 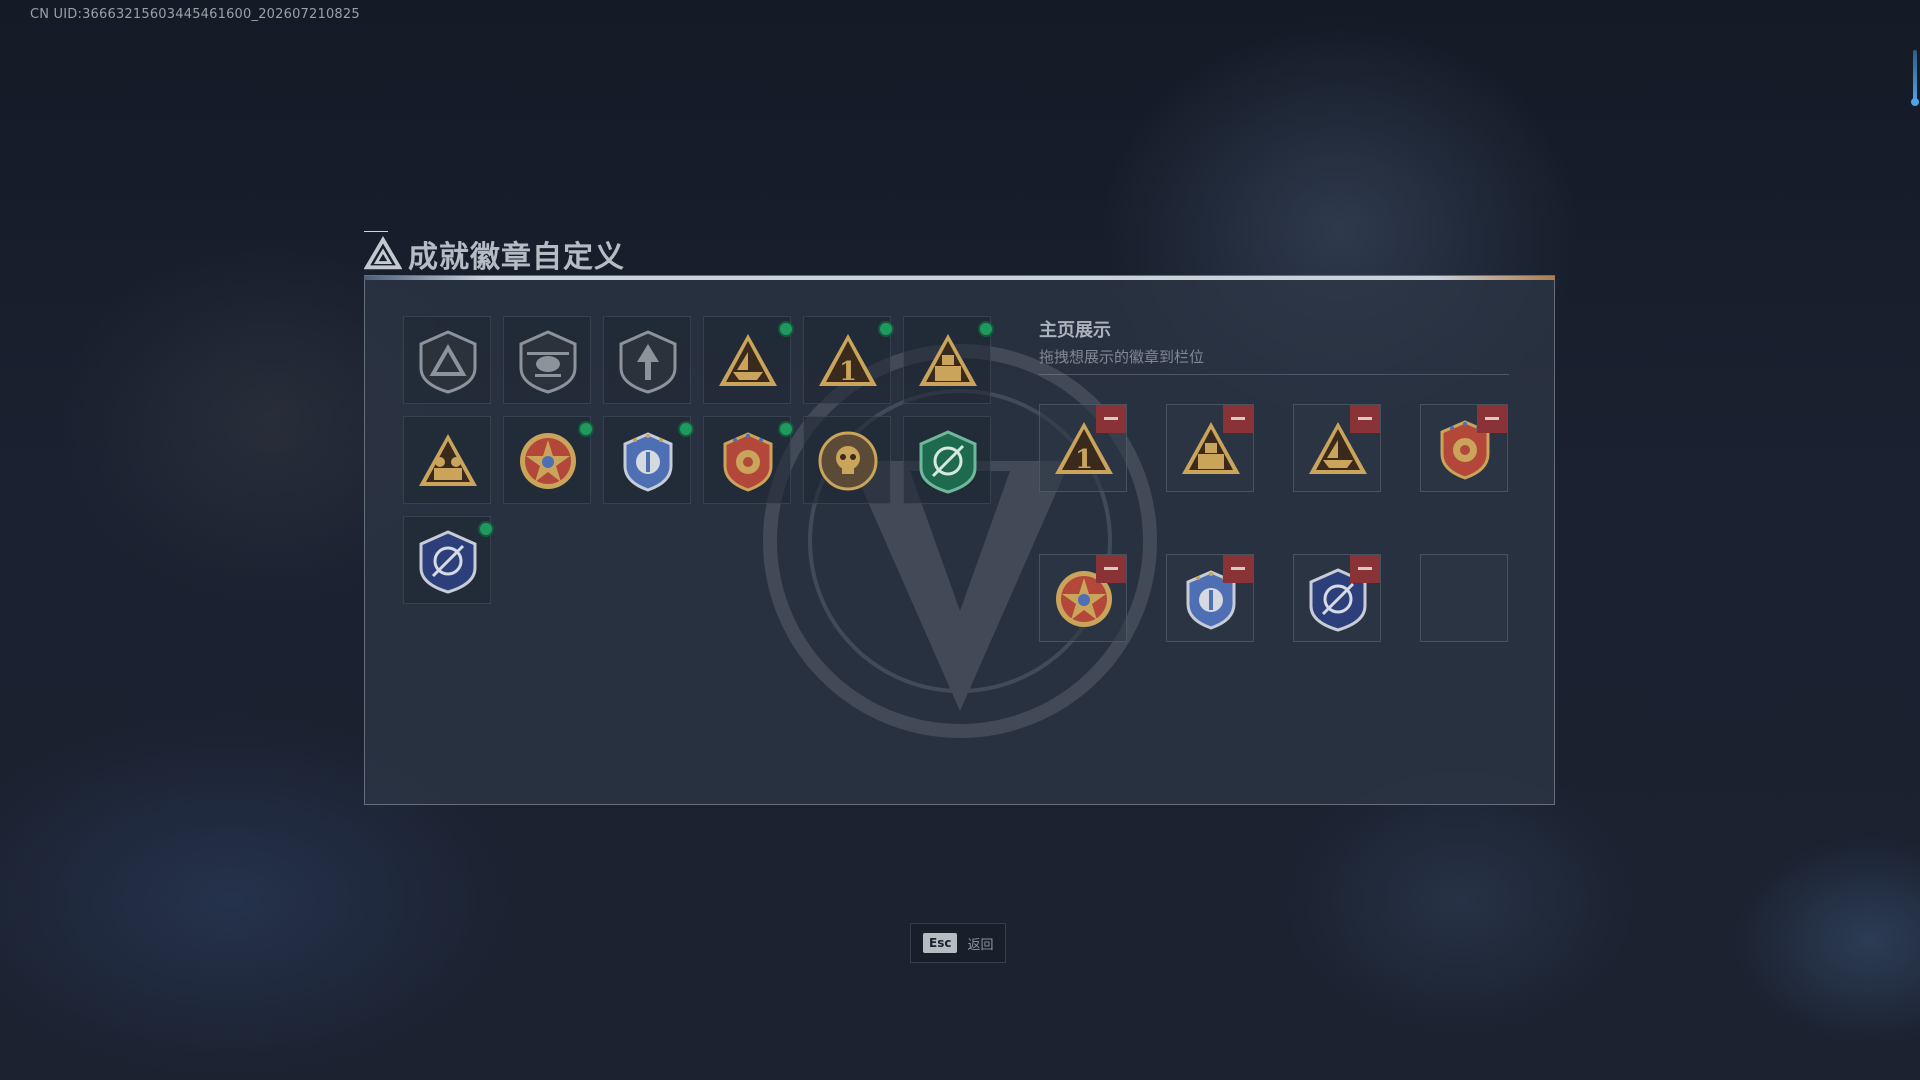 I want to click on arrow-shield-badge-icon, so click(x=648, y=362).